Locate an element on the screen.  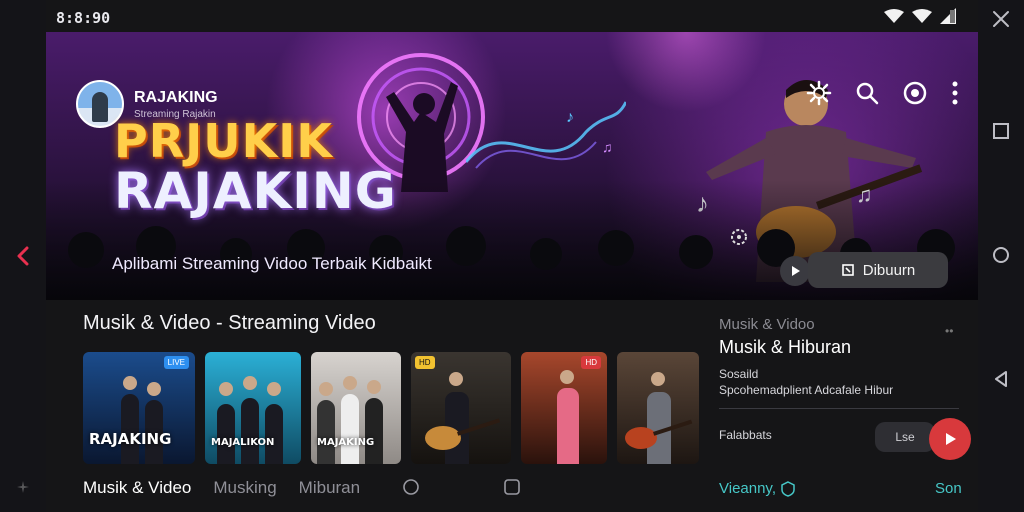
back-arrow-icon is located at coordinates (24, 256).